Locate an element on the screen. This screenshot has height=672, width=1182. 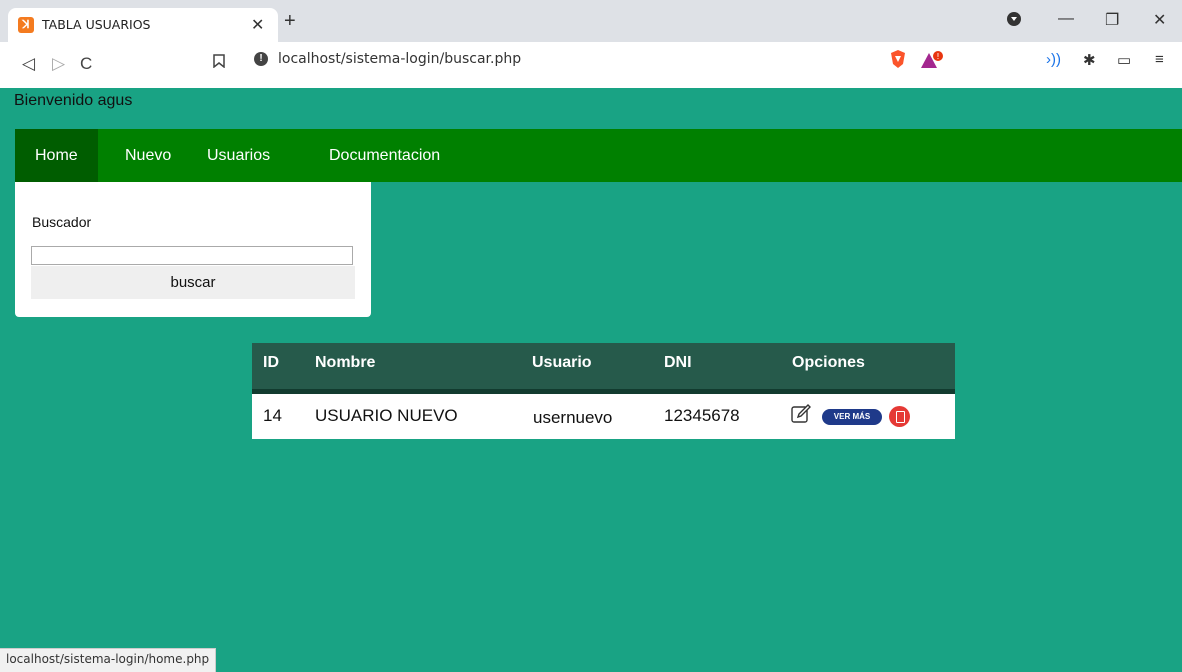
welcome-text: Bienvenido agus is located at coordinates (73, 100).